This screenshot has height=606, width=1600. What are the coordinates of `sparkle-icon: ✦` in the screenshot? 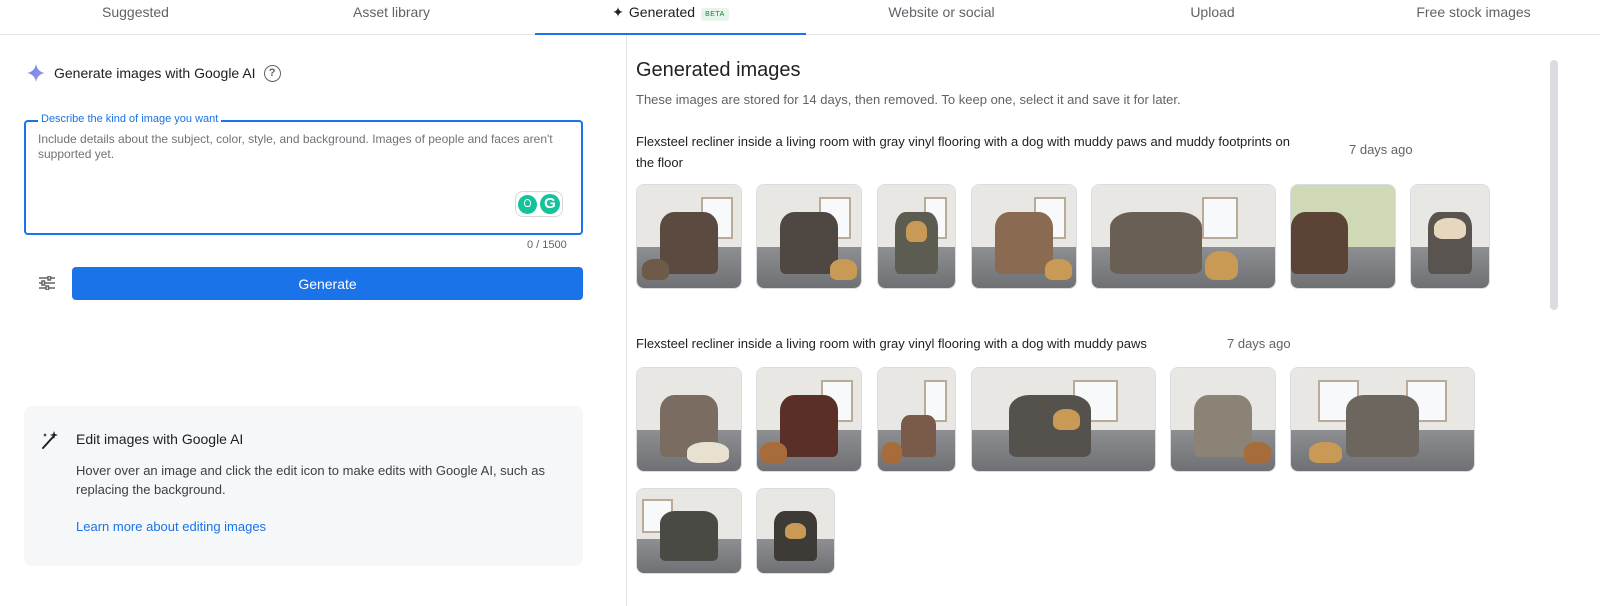 It's located at (618, 12).